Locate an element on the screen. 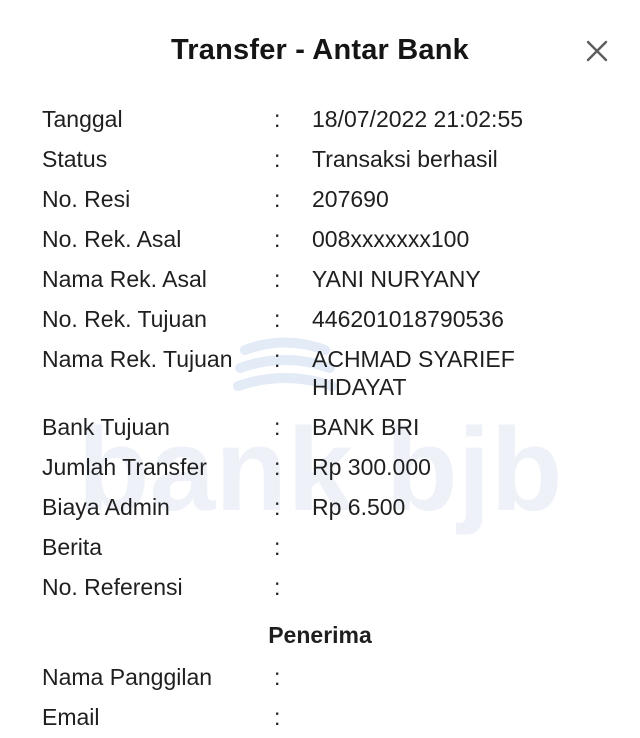  detail-value: 008xxxxxxx100 is located at coordinates (391, 239).